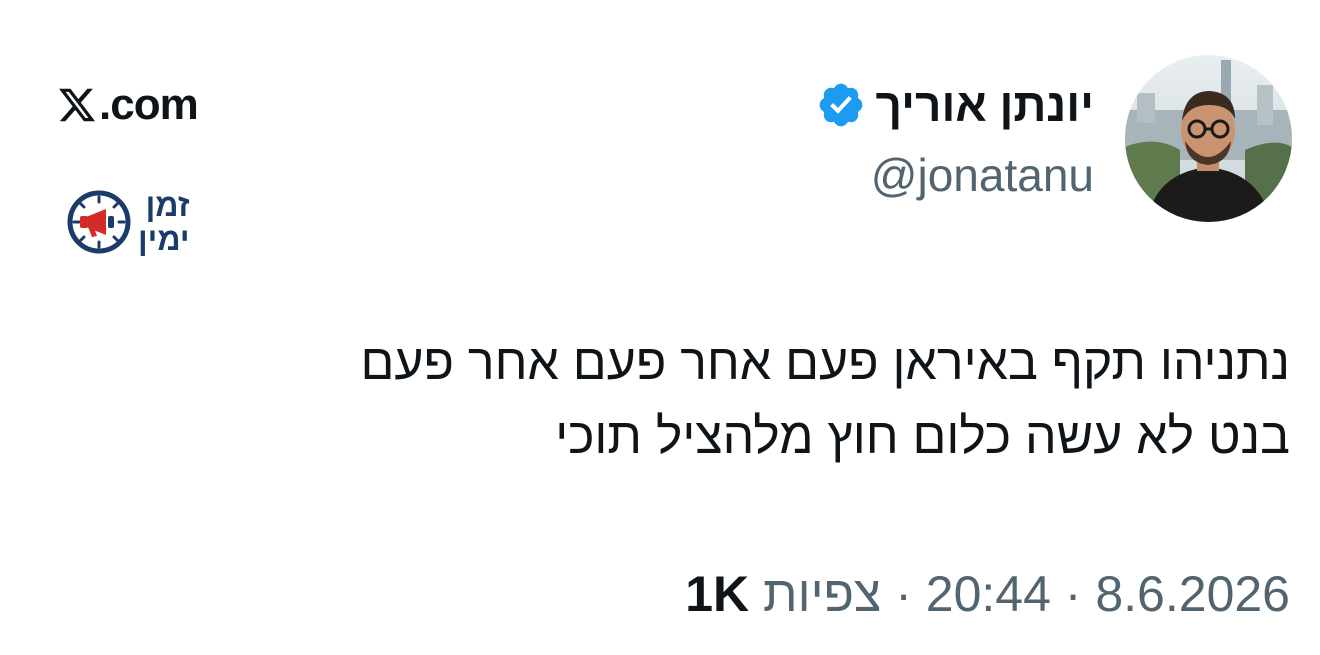 The height and width of the screenshot is (655, 1320). Describe the element at coordinates (985, 105) in the screenshot. I see `author-name: יונתן אוריך` at that location.